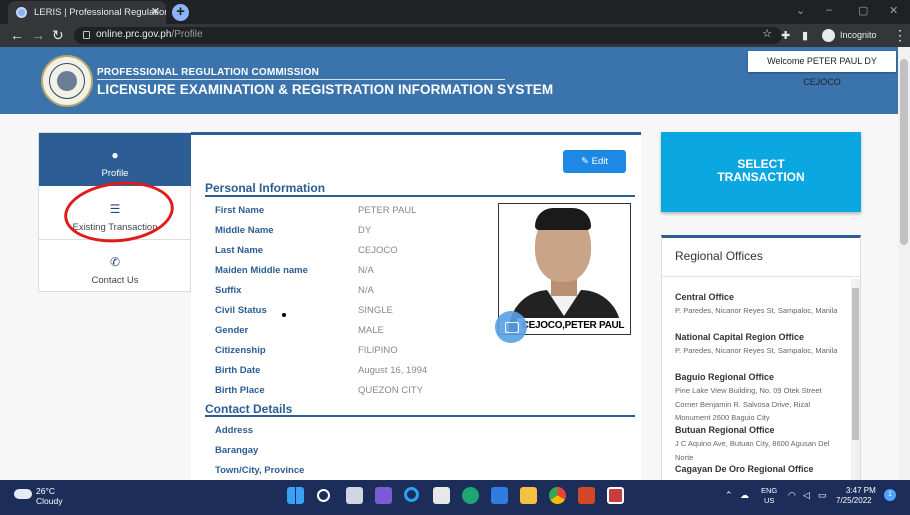 This screenshot has height=515, width=910. What do you see at coordinates (238, 370) in the screenshot?
I see `field-label: Birth Date` at bounding box center [238, 370].